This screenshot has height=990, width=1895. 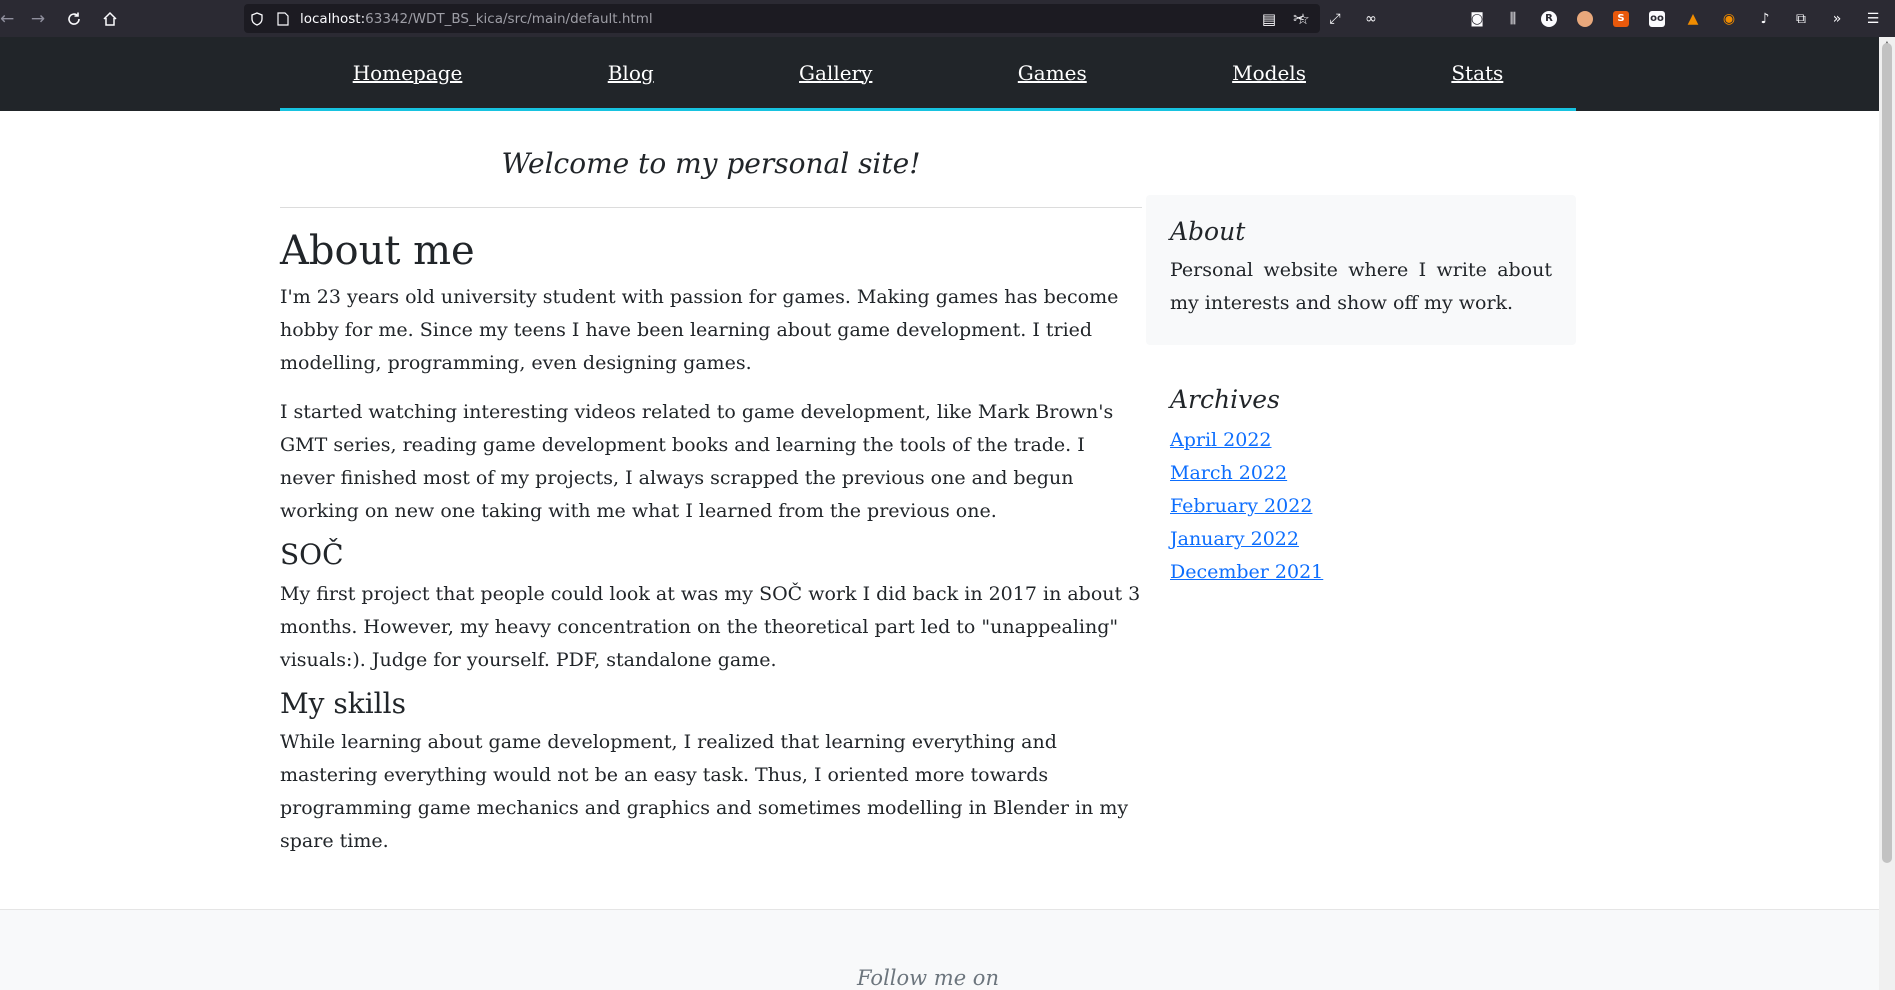 What do you see at coordinates (1299, 19) in the screenshot?
I see `screenshot-icon: ✂` at bounding box center [1299, 19].